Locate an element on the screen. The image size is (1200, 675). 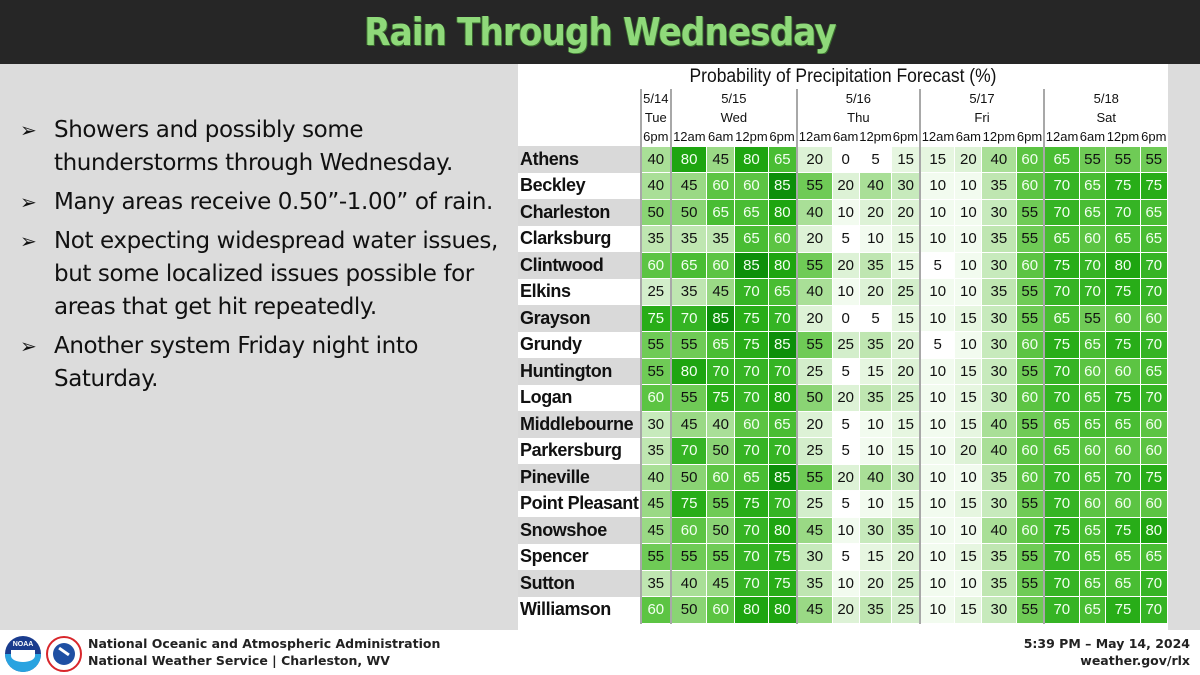
location-name: Logan is located at coordinates (579, 397).